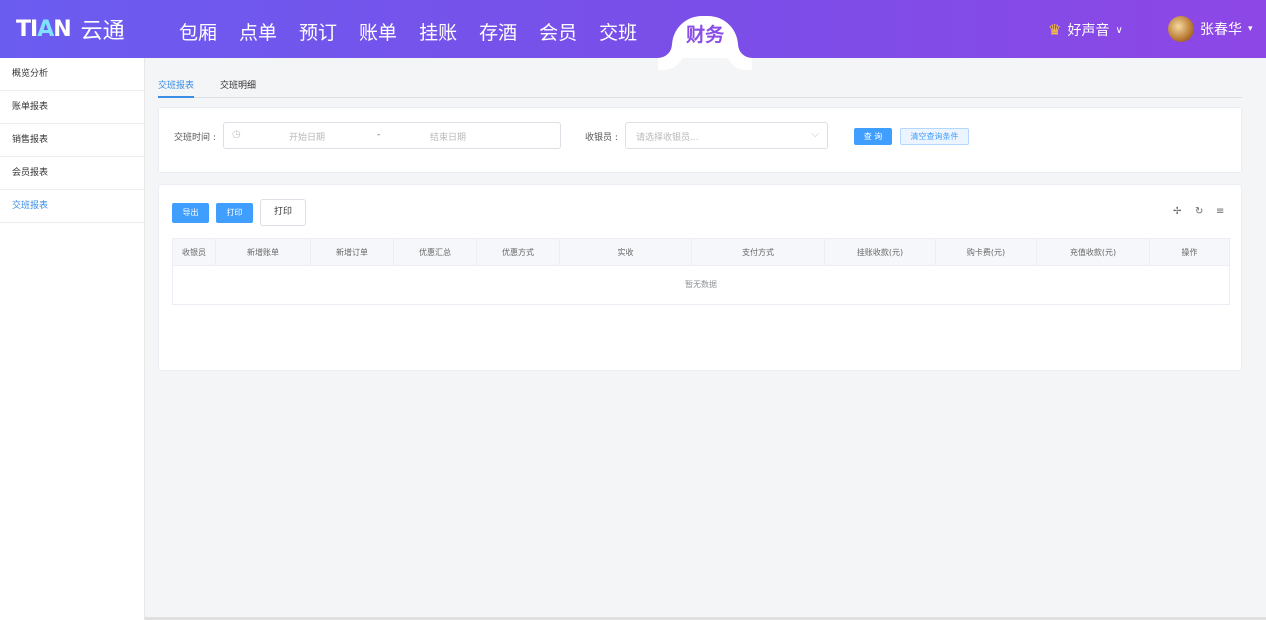 Image resolution: width=1266 pixels, height=620 pixels. Describe the element at coordinates (1181, 29) in the screenshot. I see `avatar` at that location.